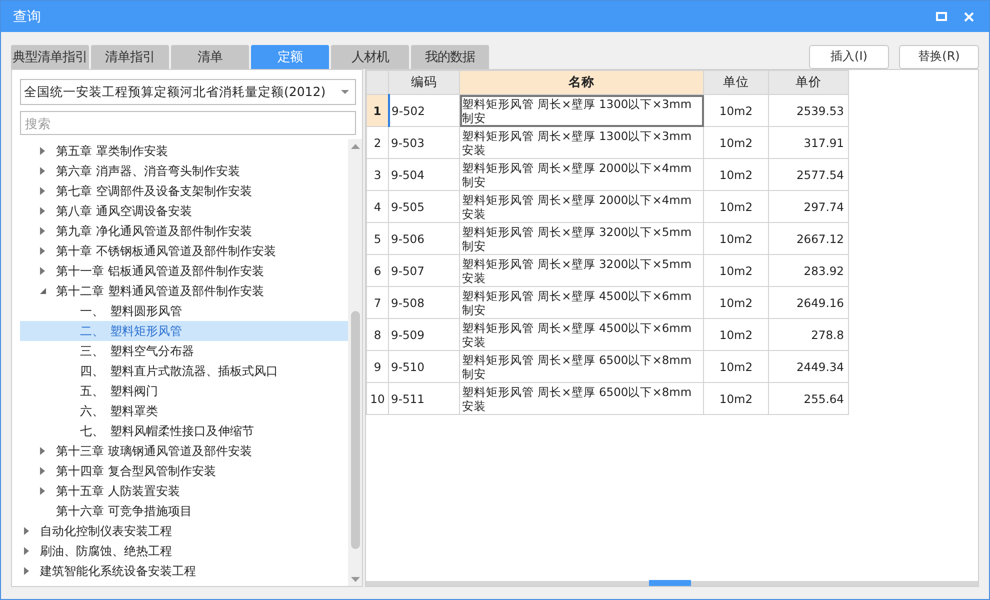  What do you see at coordinates (424, 238) in the screenshot?
I see `table-cell: 9-506` at bounding box center [424, 238].